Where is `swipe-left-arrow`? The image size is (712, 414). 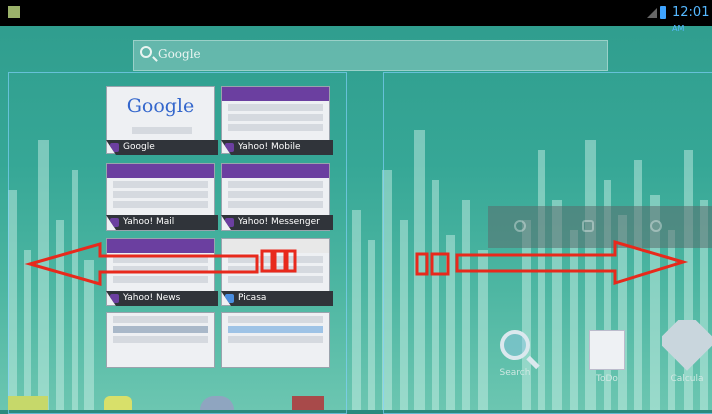
swipe-left-arrow is located at coordinates (141, 264).